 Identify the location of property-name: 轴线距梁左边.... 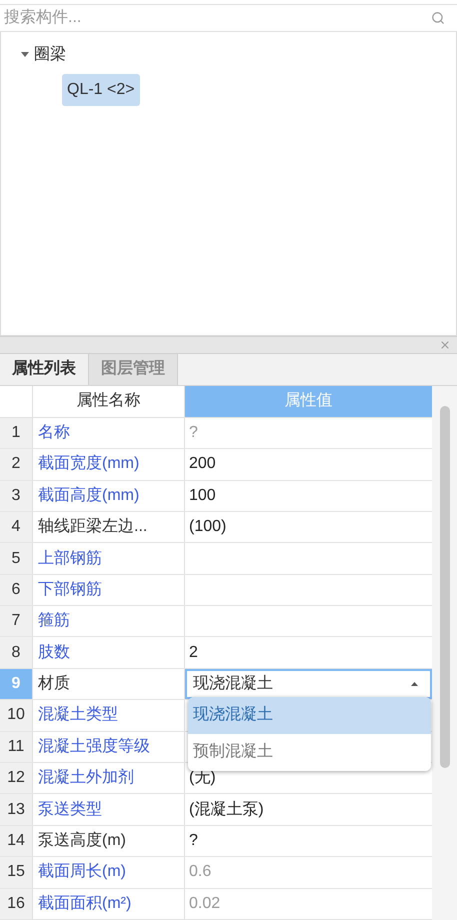
(109, 527).